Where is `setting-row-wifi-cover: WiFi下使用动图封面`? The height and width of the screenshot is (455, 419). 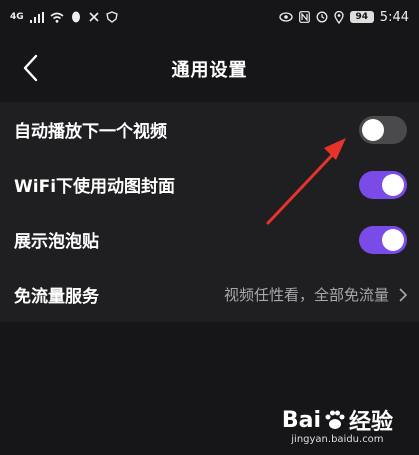 setting-row-wifi-cover: WiFi下使用动图封面 is located at coordinates (209, 184).